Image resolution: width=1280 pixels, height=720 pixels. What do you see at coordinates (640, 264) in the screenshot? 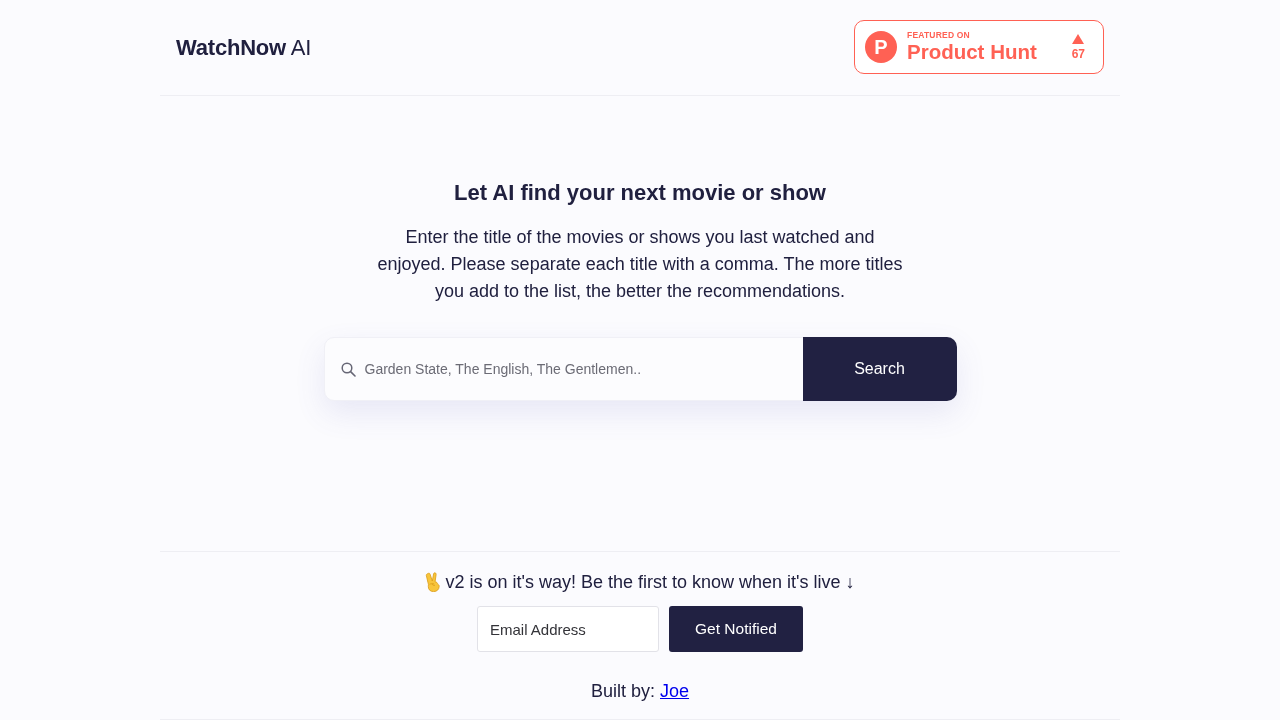
I see `hero-description: Enter the title of the movies or shows you last watched and enjoyed. Please separate each title with a comma. The more titles you add to the list, the better the recommendations.` at bounding box center [640, 264].